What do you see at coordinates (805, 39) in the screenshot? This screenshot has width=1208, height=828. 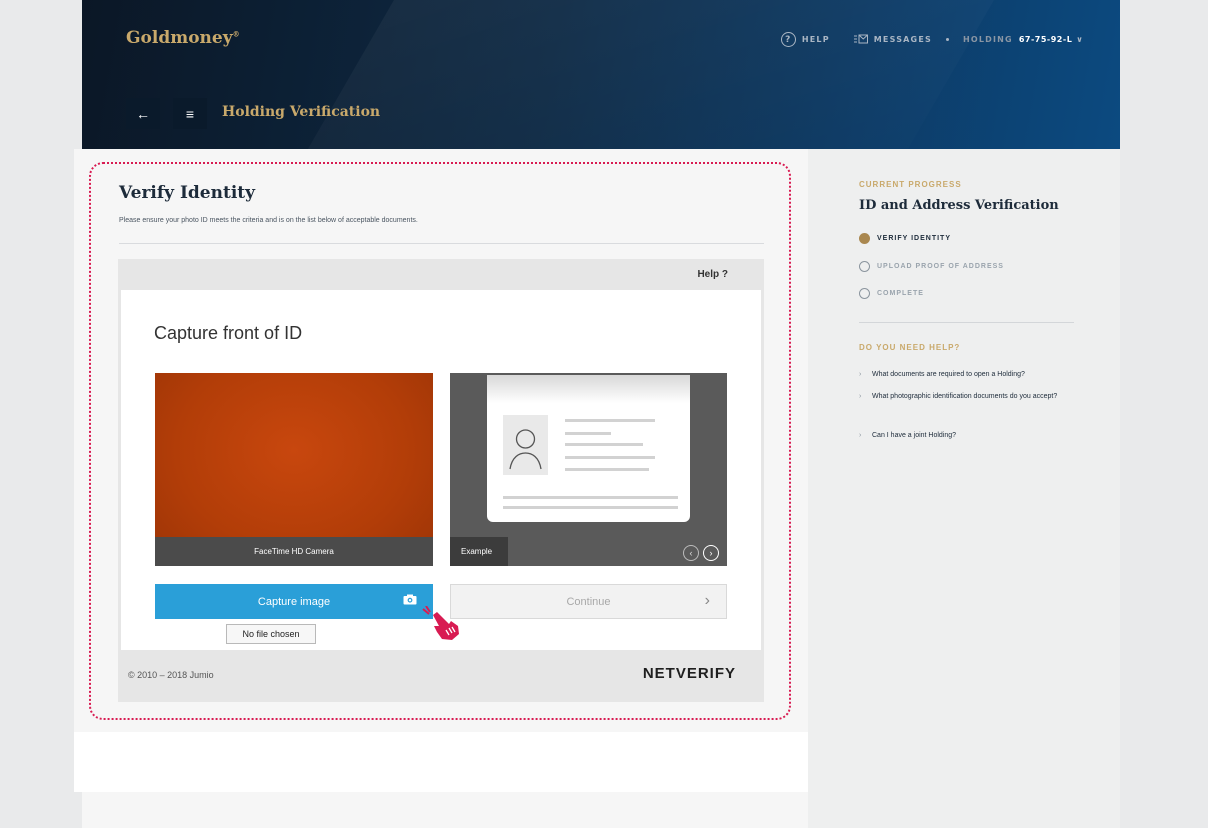 I see `help-link: ? HELP` at bounding box center [805, 39].